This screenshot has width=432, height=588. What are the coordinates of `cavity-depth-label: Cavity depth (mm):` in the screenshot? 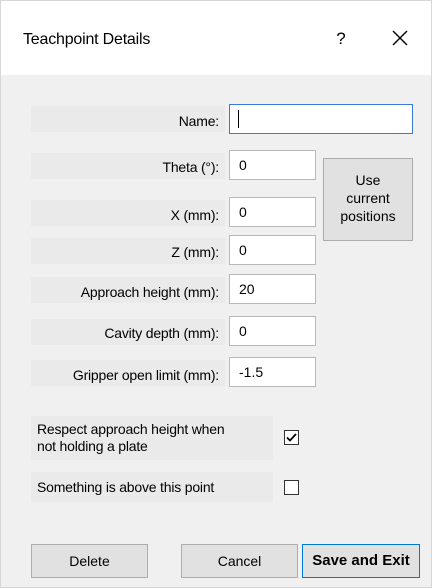 It's located at (161, 333).